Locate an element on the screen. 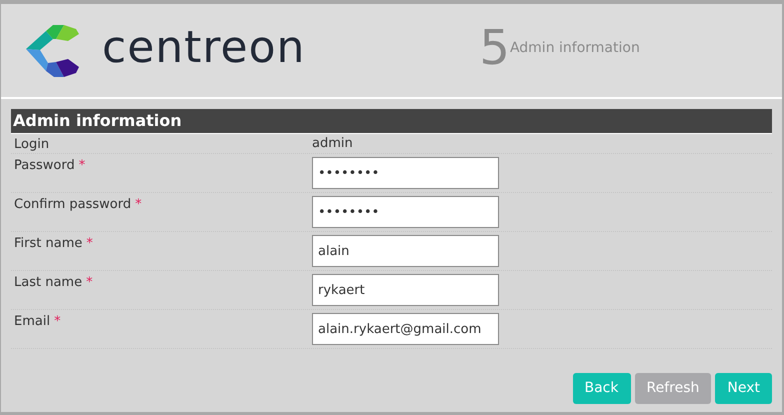  field-label: Email is located at coordinates (32, 322).